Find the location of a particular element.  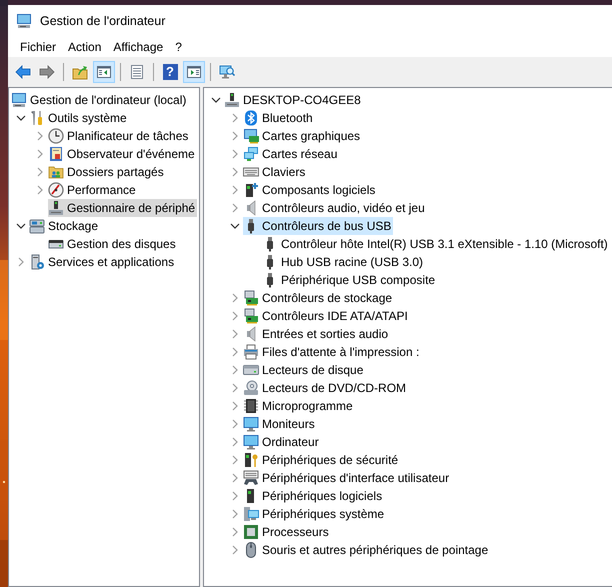

pane-icon is located at coordinates (104, 72).